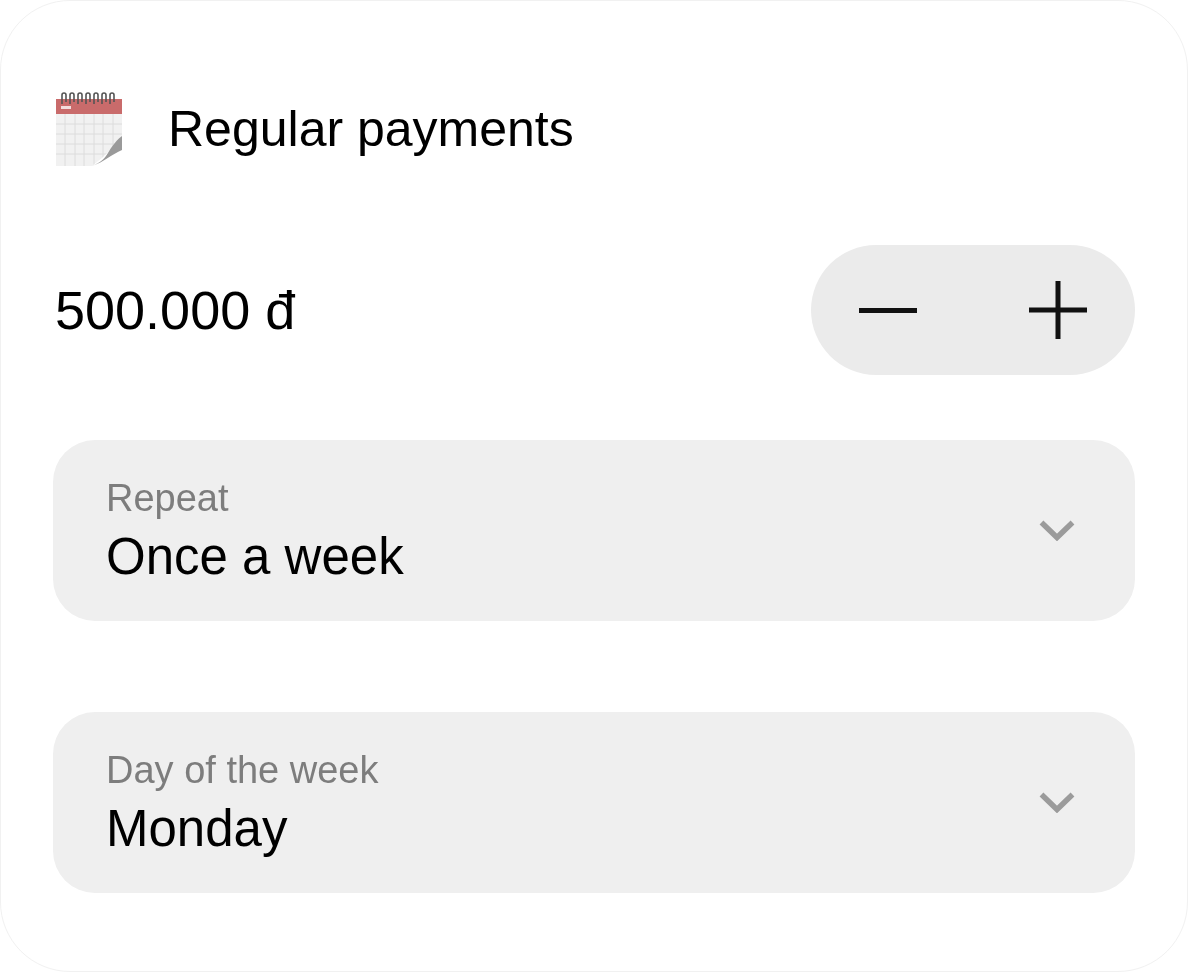 This screenshot has height=972, width=1188. What do you see at coordinates (167, 497) in the screenshot?
I see `field-label: Repeat` at bounding box center [167, 497].